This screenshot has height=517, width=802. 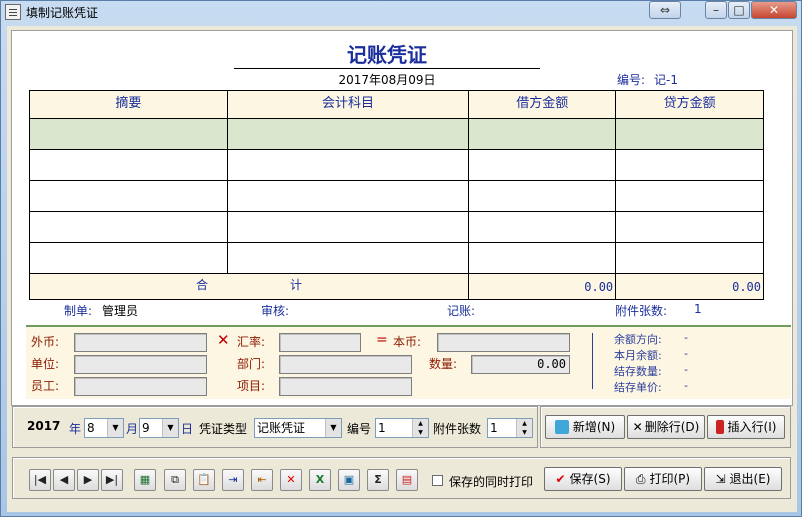 I want to click on add-button-label: 新增(N), so click(x=594, y=427).